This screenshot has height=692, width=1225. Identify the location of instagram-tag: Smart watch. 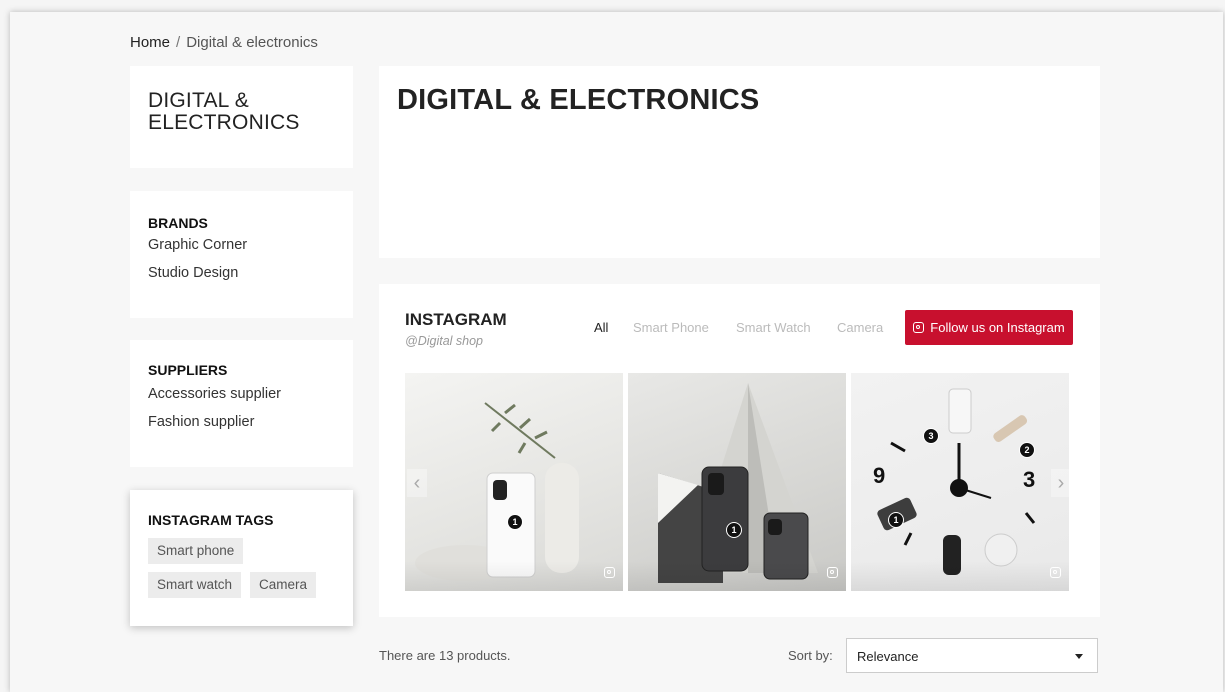
(195, 585).